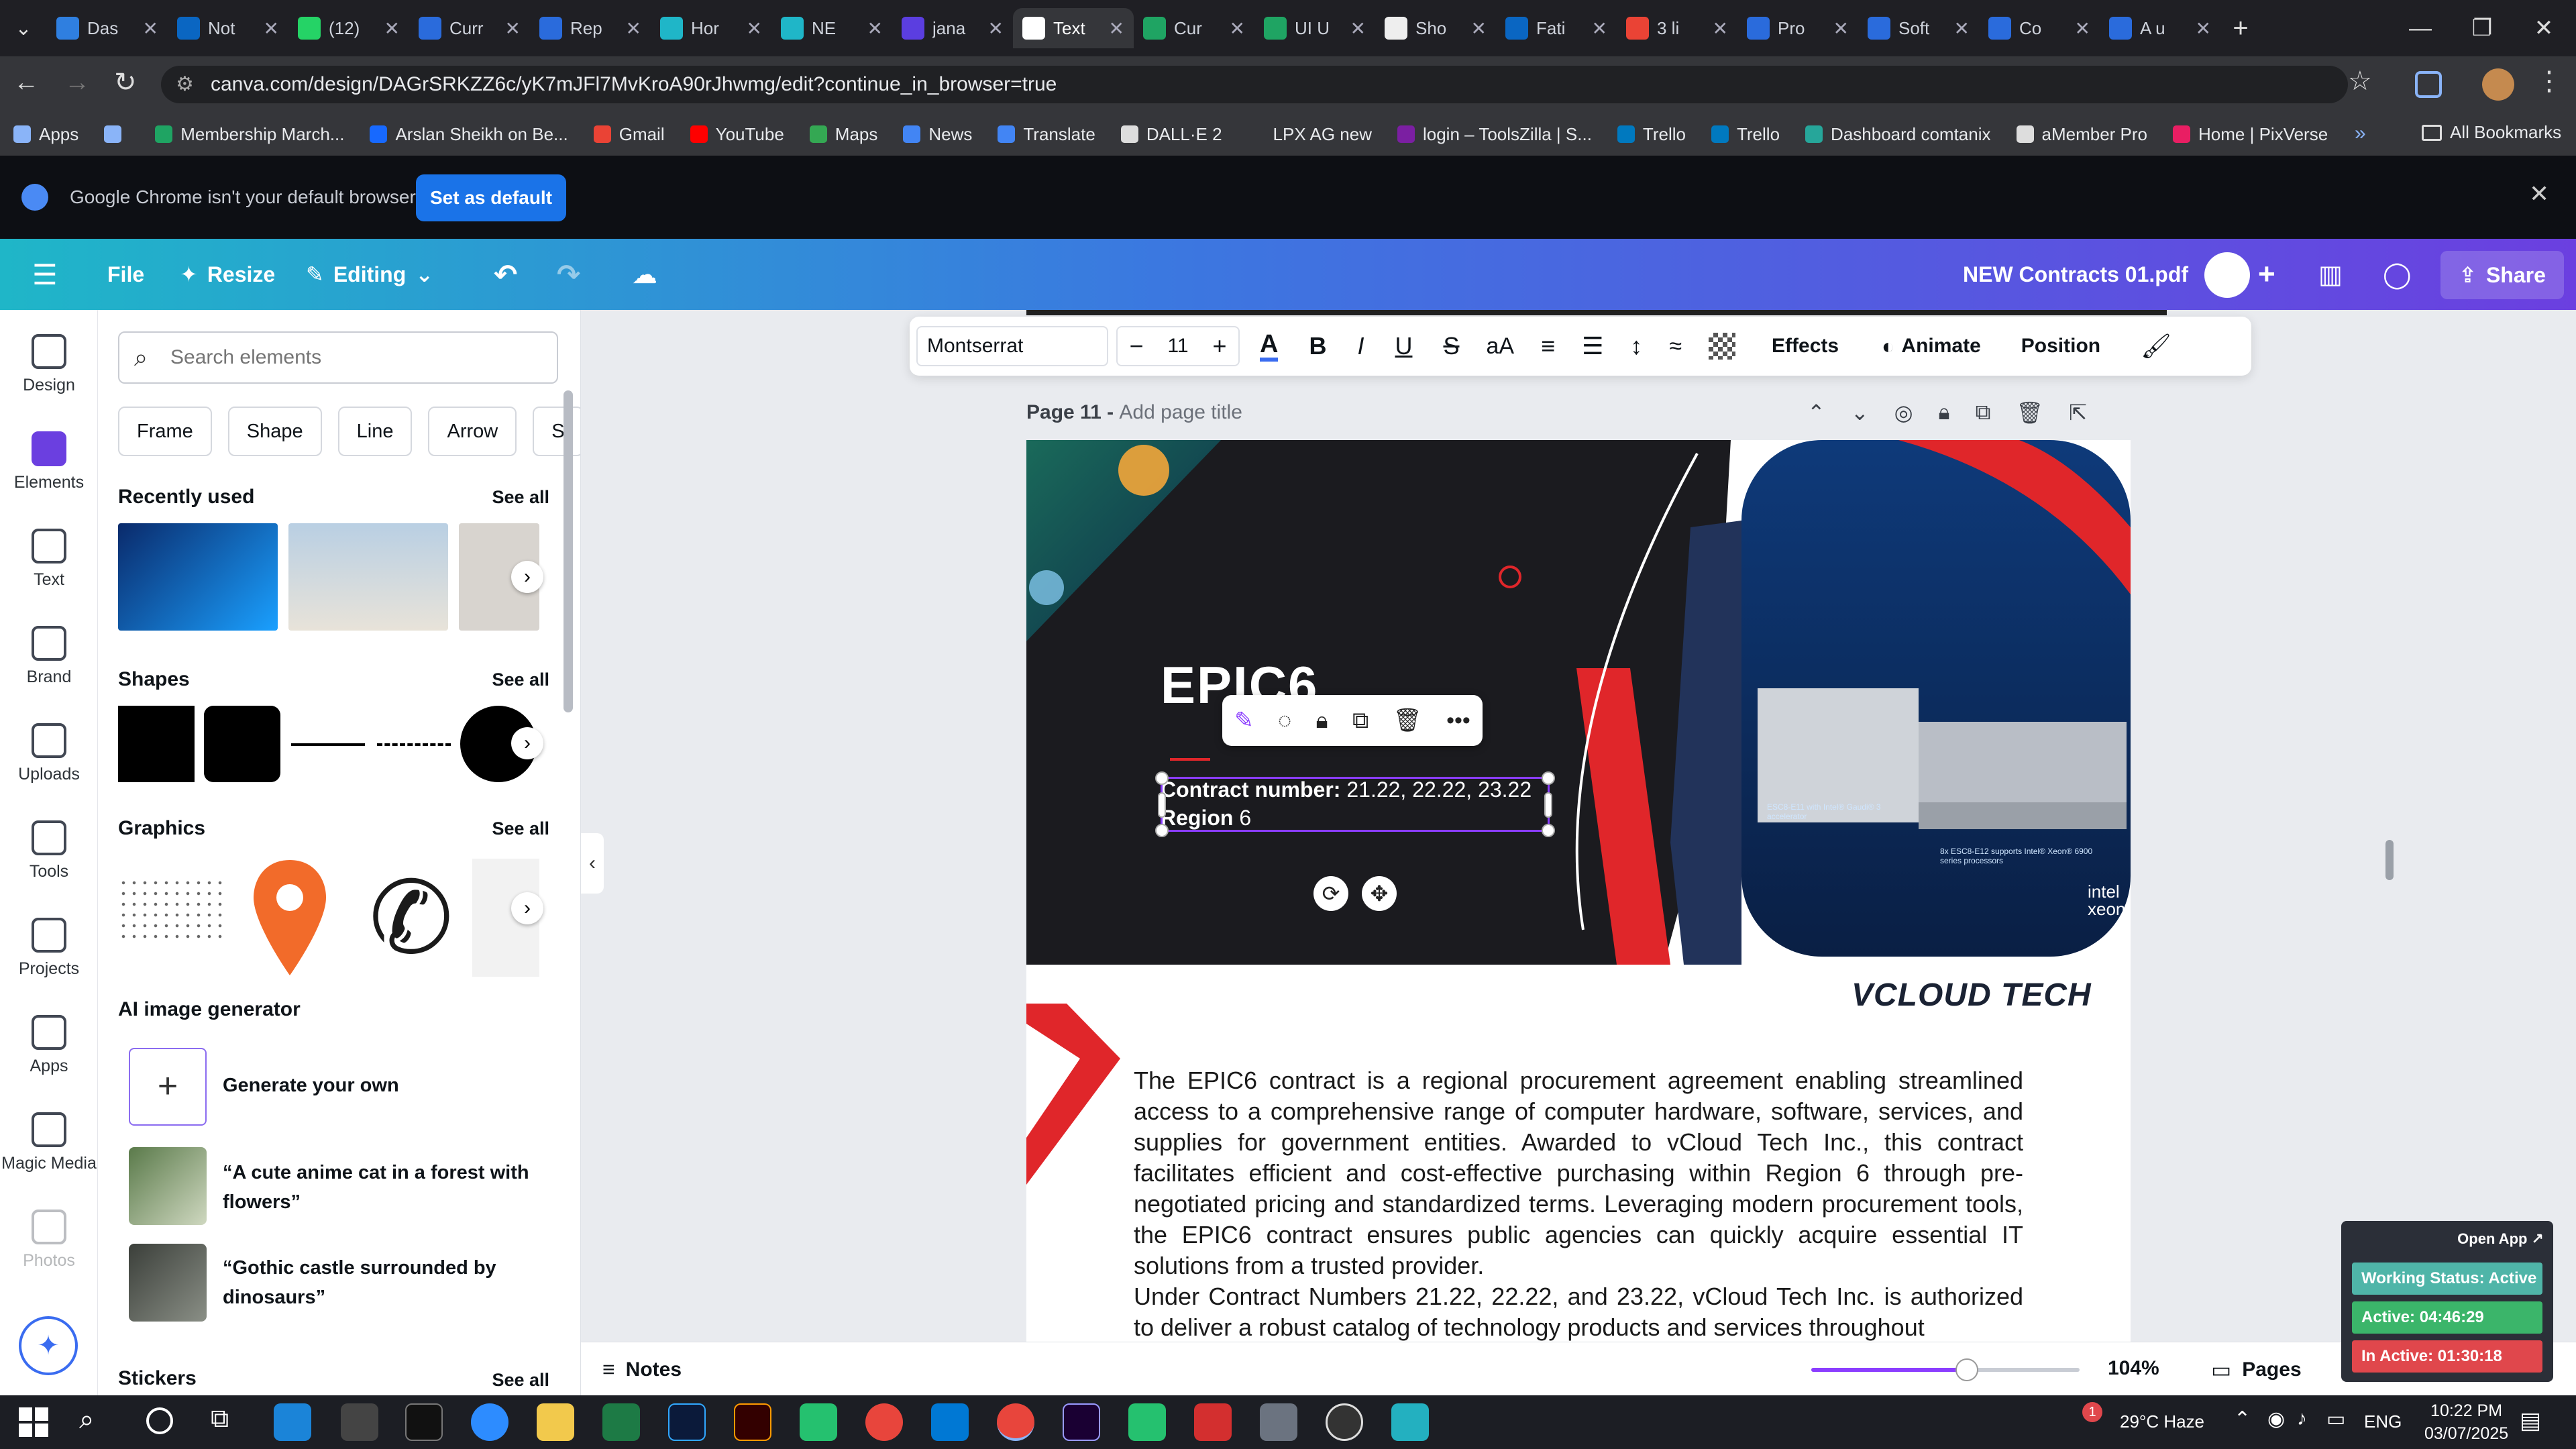 Image resolution: width=2576 pixels, height=1449 pixels. I want to click on forward-icon: →, so click(77, 82).